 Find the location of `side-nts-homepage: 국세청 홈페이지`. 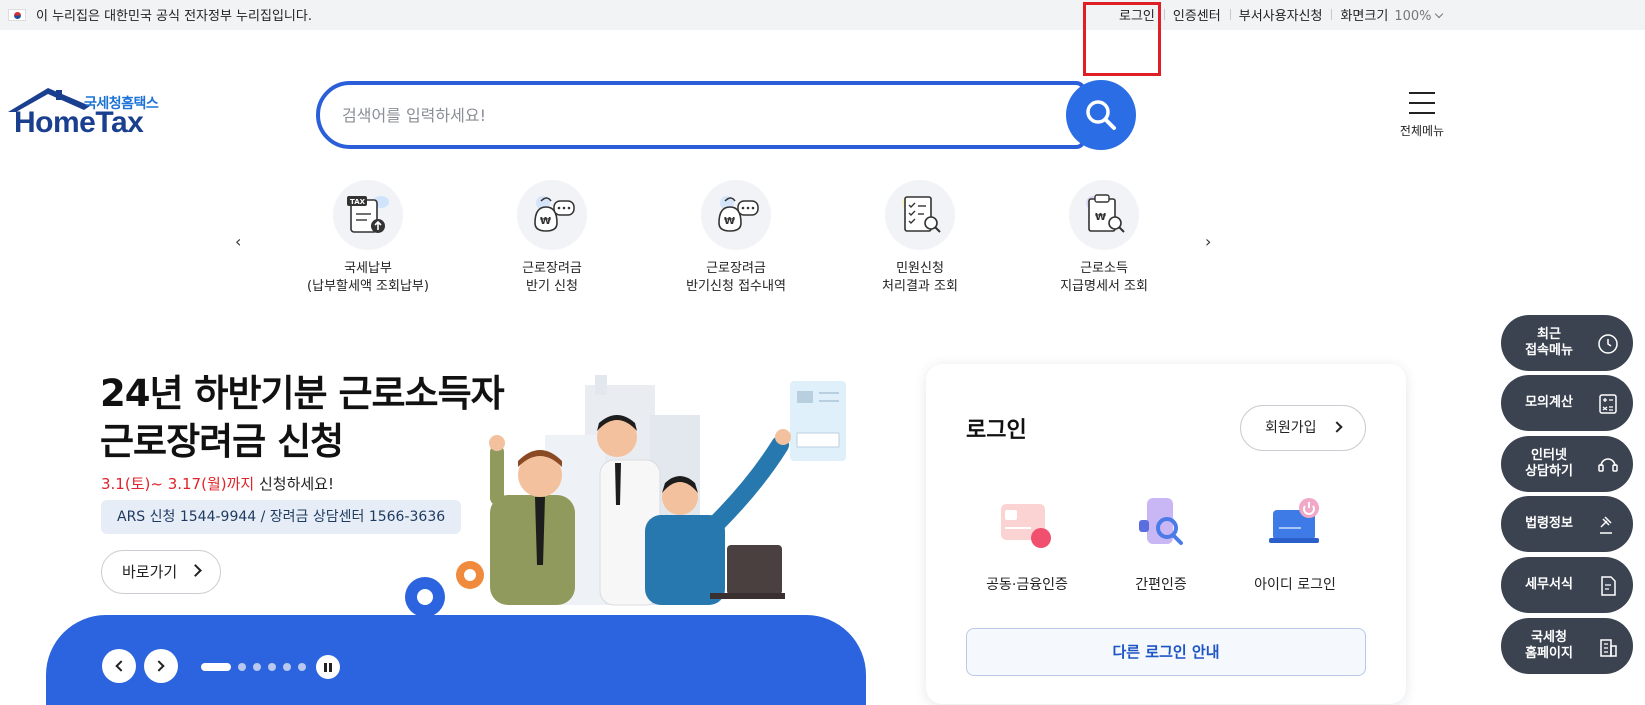

side-nts-homepage: 국세청 홈페이지 is located at coordinates (1567, 646).